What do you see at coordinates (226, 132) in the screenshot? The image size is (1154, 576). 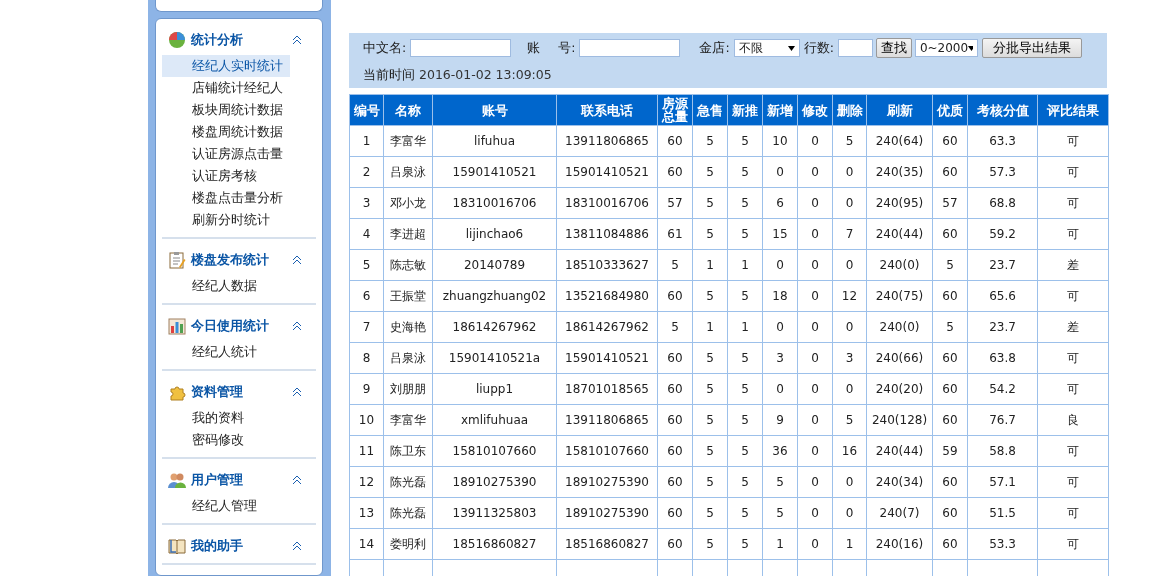 I see `sidebar-item: 楼盘周统计数据` at bounding box center [226, 132].